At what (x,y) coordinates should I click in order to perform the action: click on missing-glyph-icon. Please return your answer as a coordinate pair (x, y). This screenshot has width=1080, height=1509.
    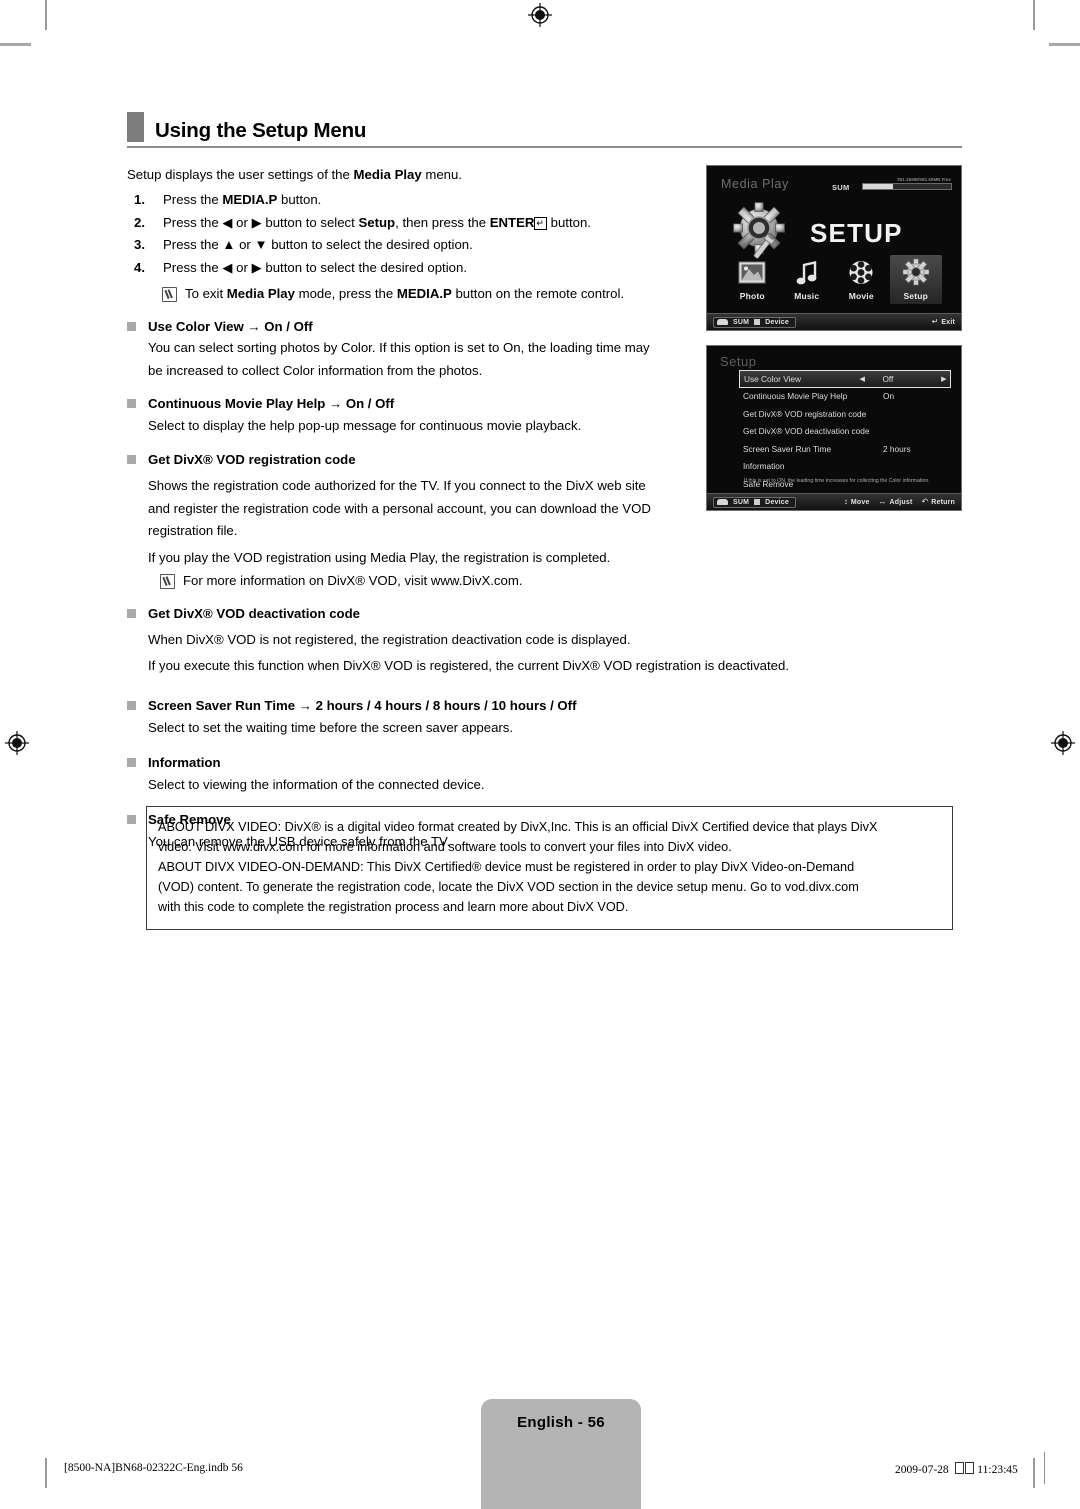
    Looking at the image, I should click on (969, 1468).